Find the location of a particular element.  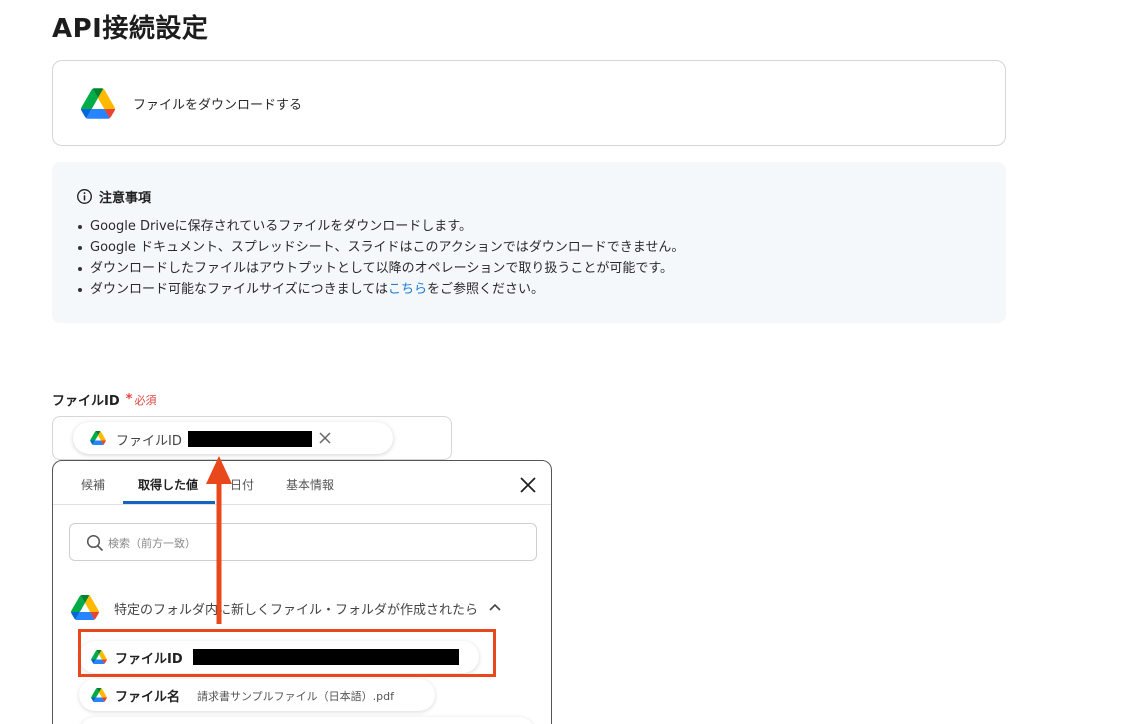

file-id-chip: ファイルID is located at coordinates (233, 438).